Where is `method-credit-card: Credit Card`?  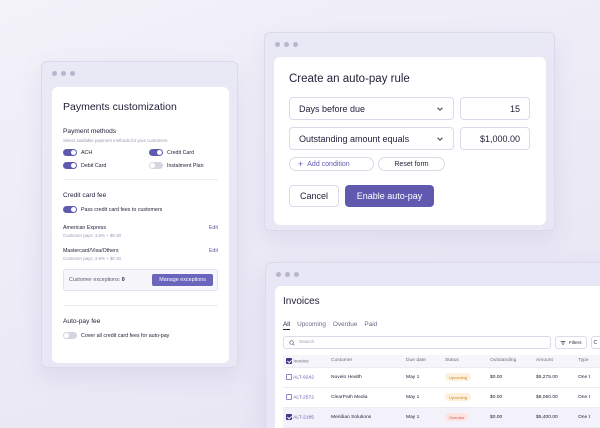 method-credit-card: Credit Card is located at coordinates (189, 152).